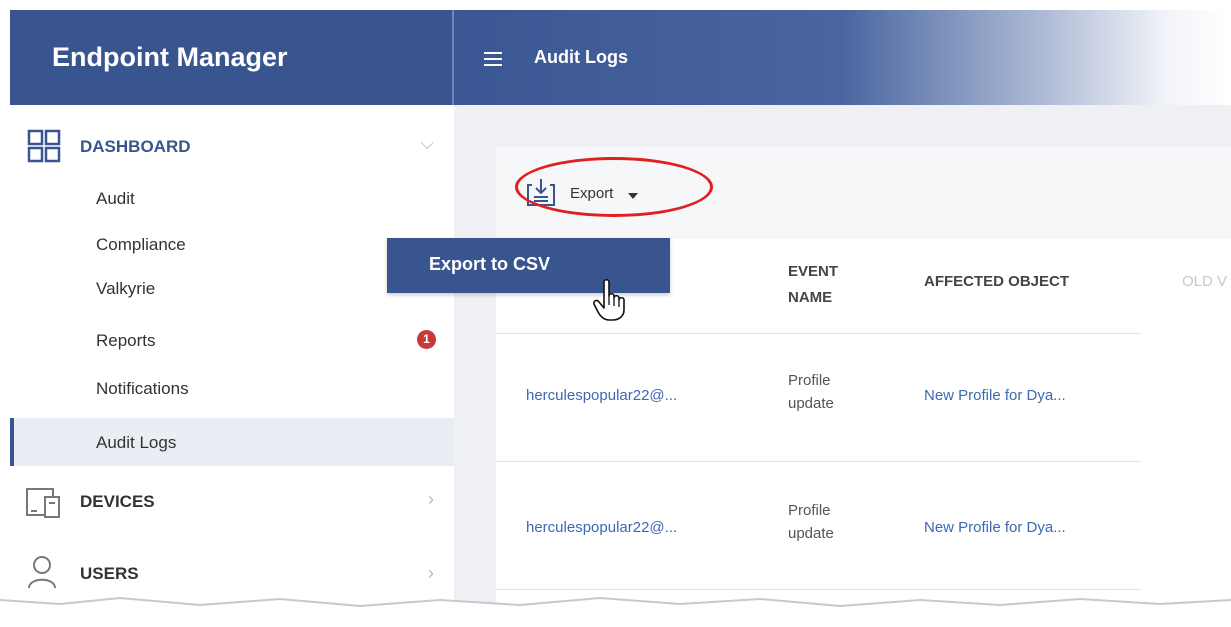 This screenshot has height=627, width=1231. What do you see at coordinates (493, 59) in the screenshot?
I see `hamburger-menu-icon` at bounding box center [493, 59].